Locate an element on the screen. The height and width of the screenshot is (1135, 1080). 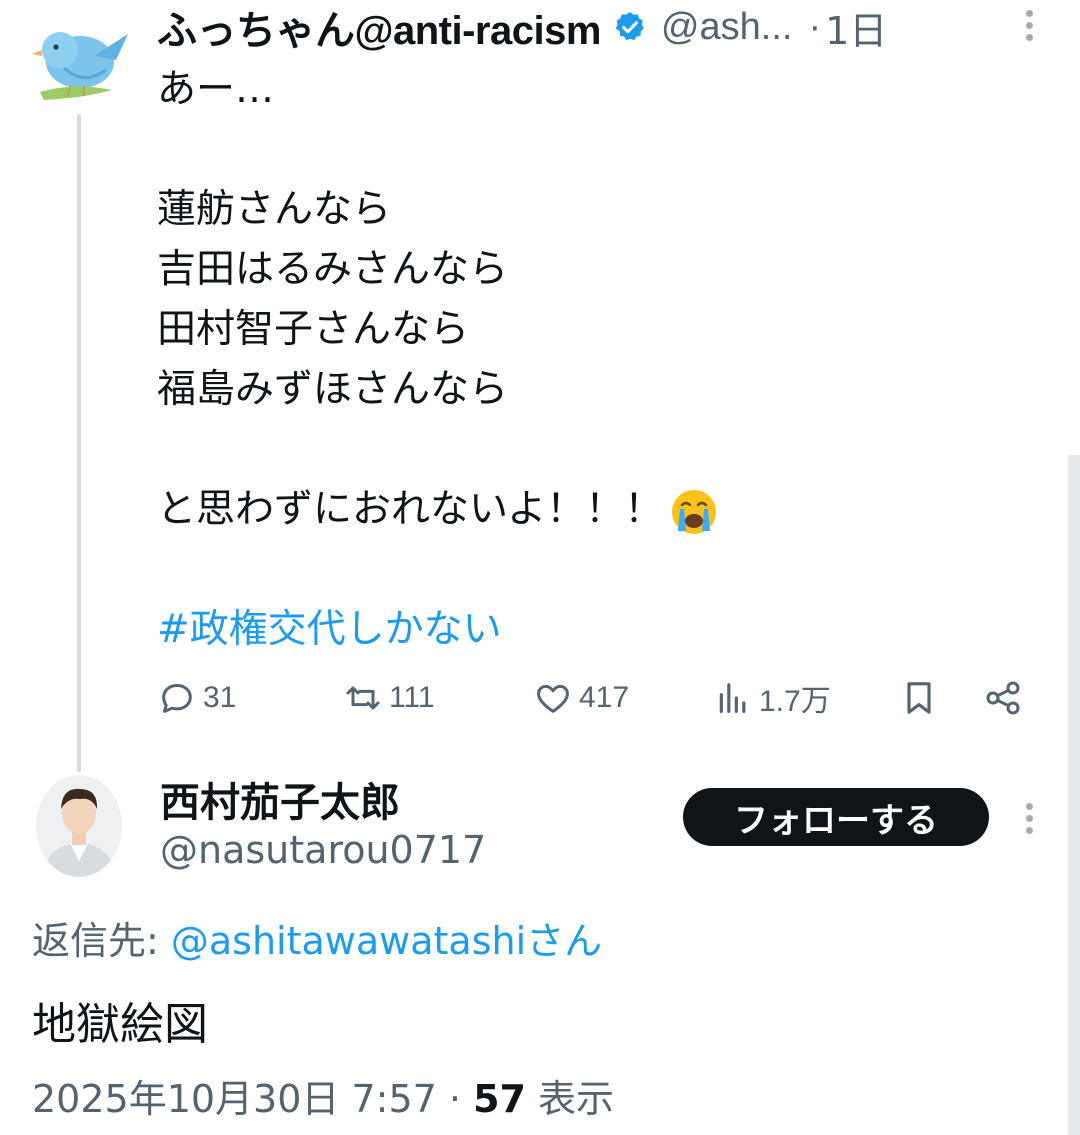
share-button is located at coordinates (1006, 698).